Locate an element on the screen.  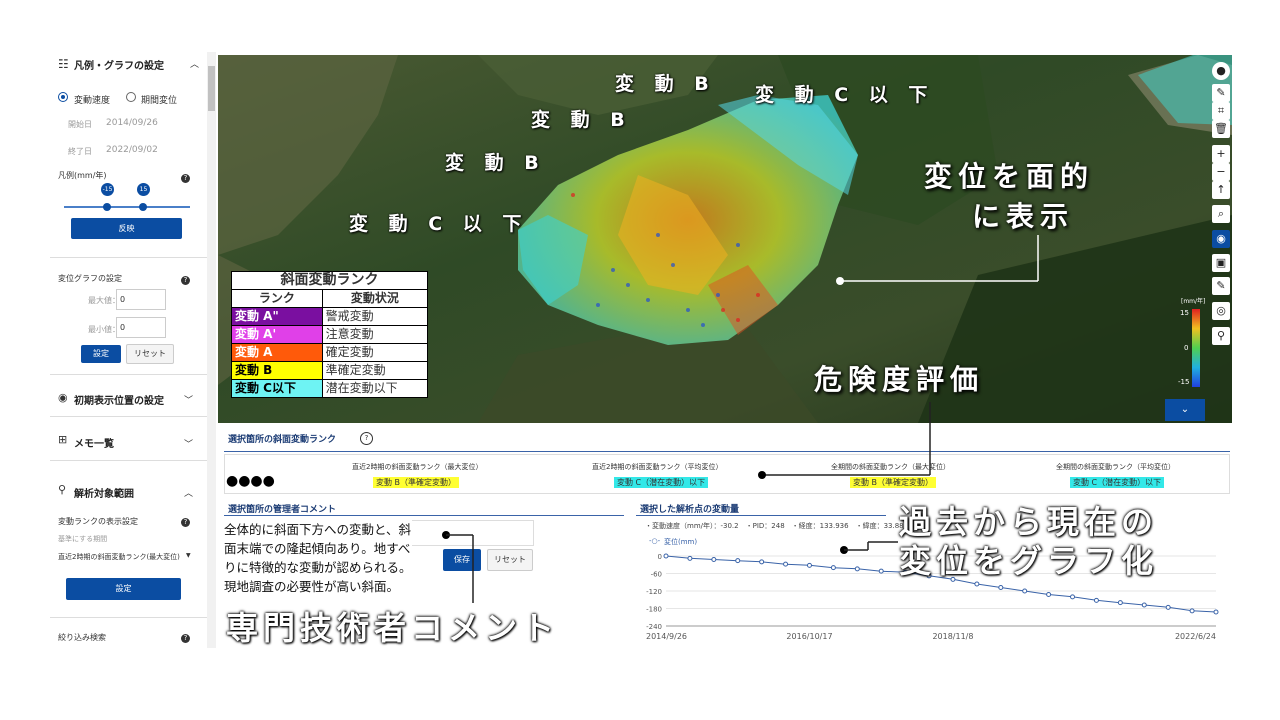
crop-icon: ⌗ is located at coordinates (1221, 111).